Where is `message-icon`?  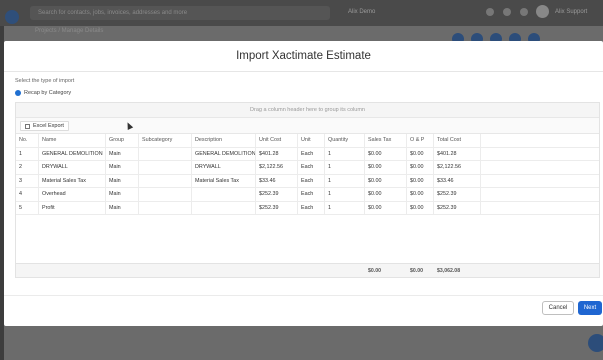
message-icon is located at coordinates (490, 12).